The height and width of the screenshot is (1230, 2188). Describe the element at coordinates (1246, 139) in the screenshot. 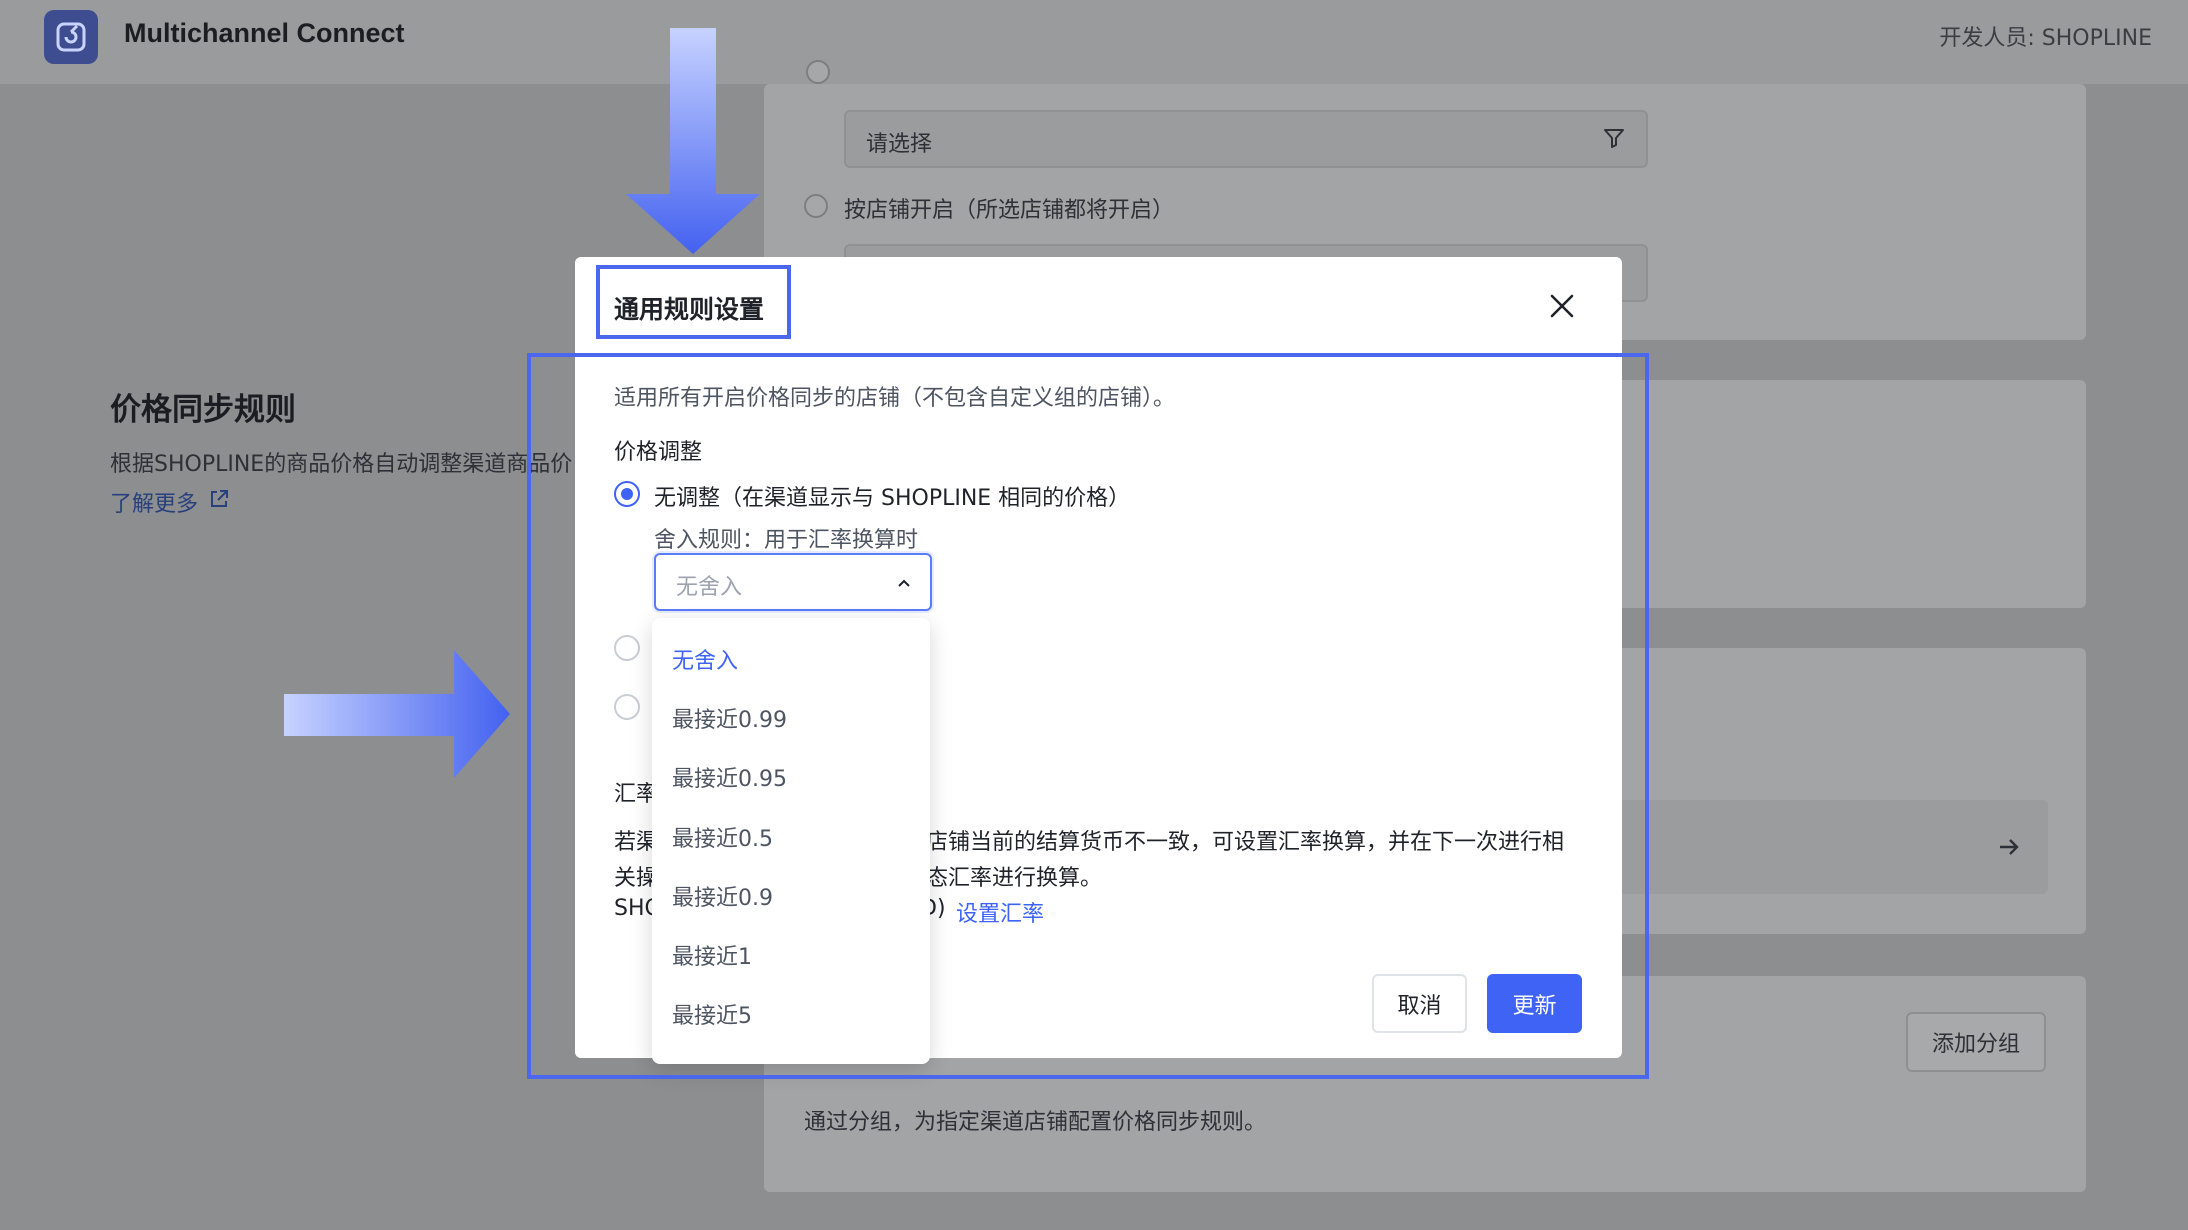

I see `bg-filter-select` at that location.